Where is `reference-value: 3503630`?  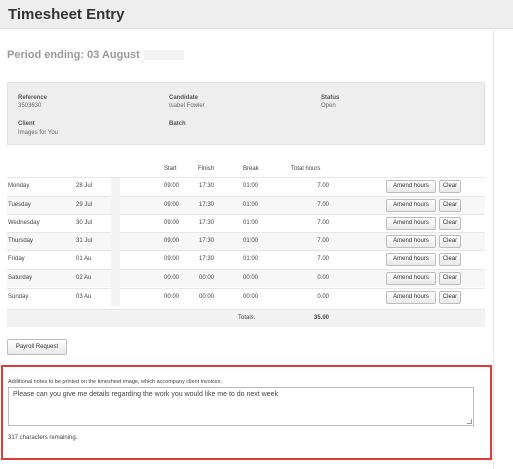
reference-value: 3503630 is located at coordinates (30, 106).